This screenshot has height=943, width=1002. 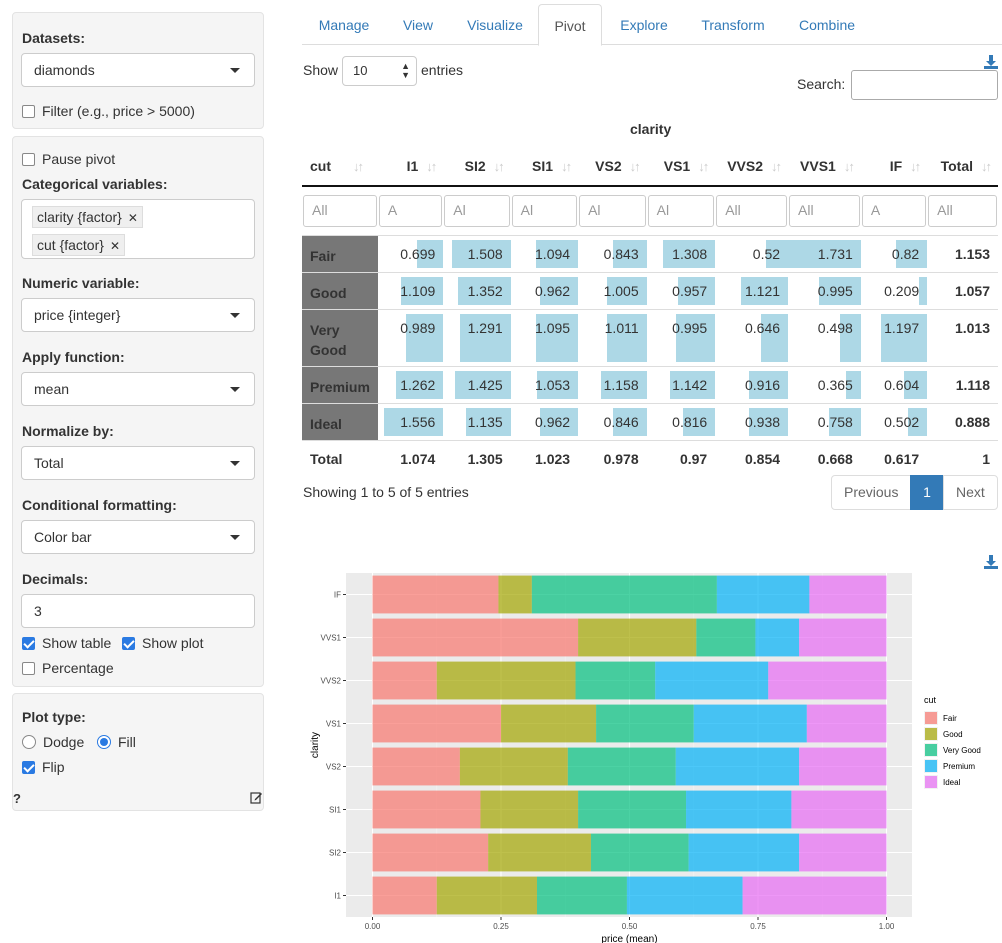 I want to click on edit-report-icon, so click(x=256, y=797).